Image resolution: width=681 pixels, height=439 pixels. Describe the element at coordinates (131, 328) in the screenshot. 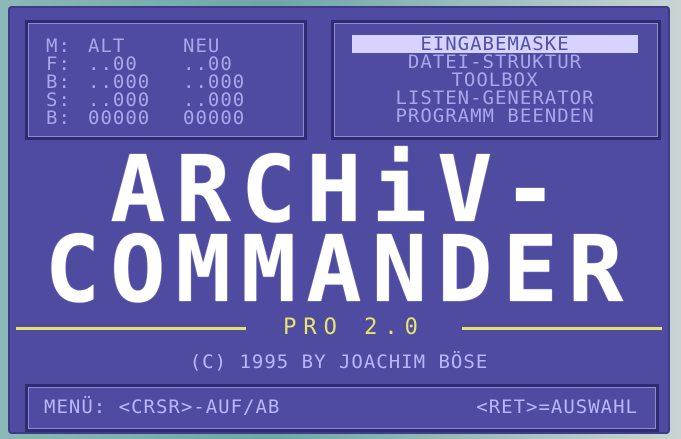

I see `version-divider-left` at that location.